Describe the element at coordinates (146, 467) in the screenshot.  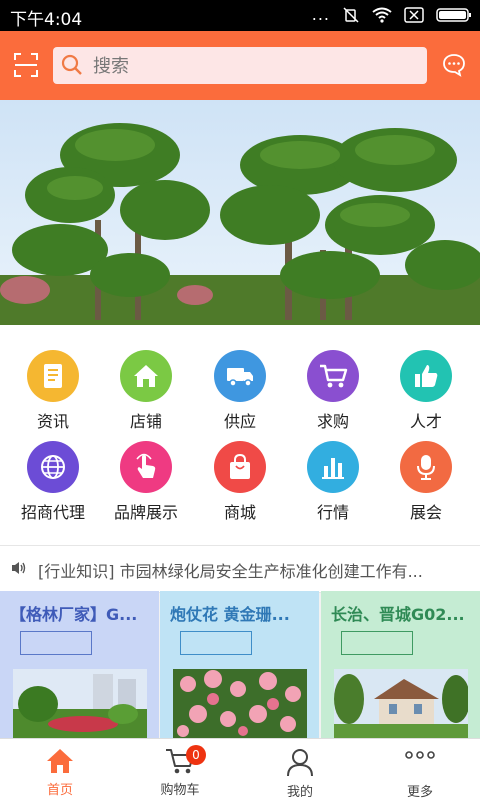
I see `tap-hand-icon` at that location.